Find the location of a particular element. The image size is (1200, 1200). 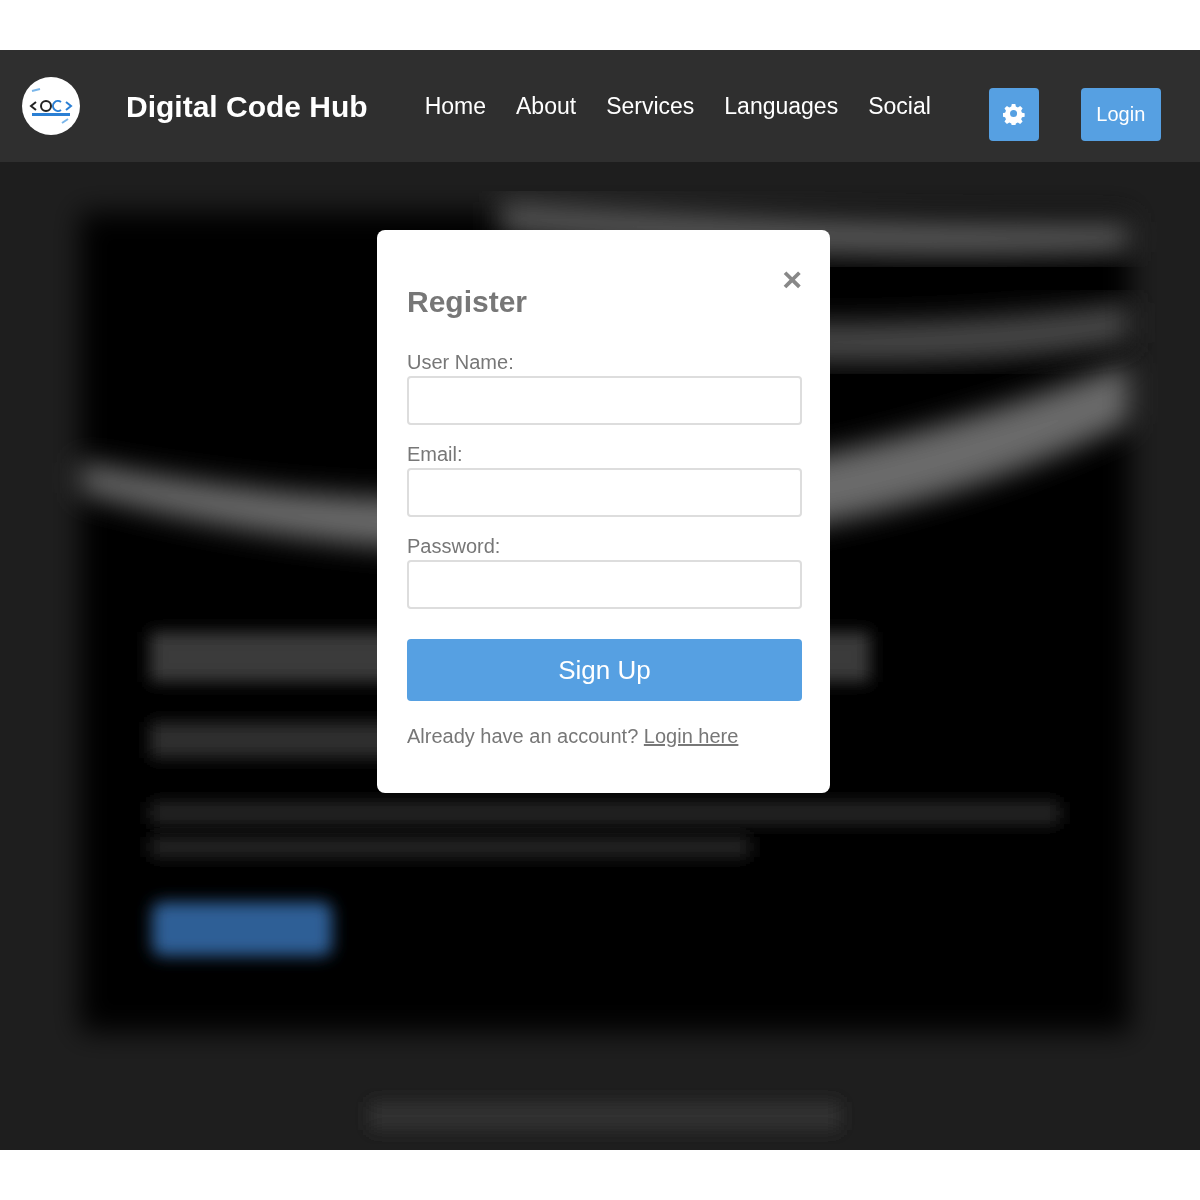

settings-icon is located at coordinates (1013, 114).